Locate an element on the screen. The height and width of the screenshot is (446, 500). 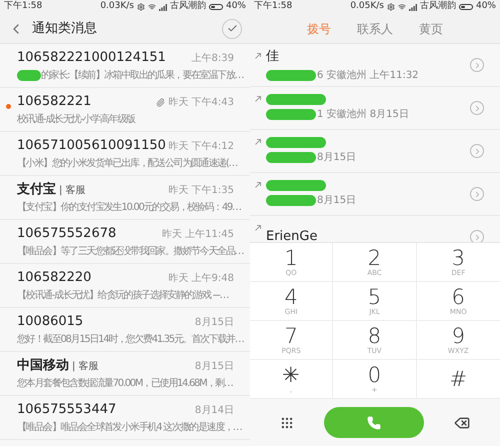
sender-name: 106582221000124151 is located at coordinates (91, 58).